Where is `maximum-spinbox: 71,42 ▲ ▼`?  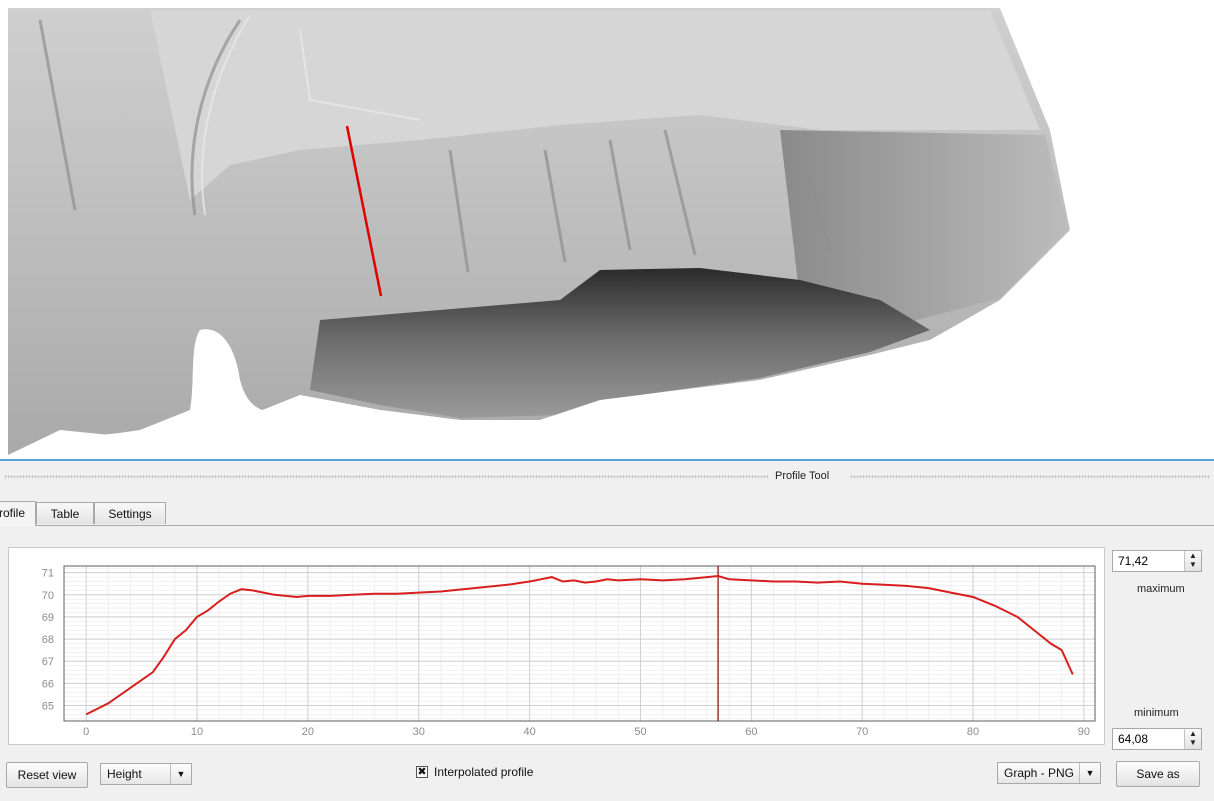
maximum-spinbox: 71,42 ▲ ▼ is located at coordinates (1157, 561).